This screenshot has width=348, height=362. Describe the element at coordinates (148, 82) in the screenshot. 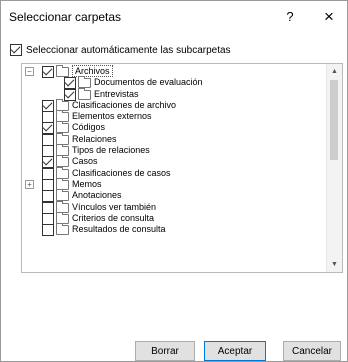

I see `tree-item-label: Documentos de evaluación` at that location.